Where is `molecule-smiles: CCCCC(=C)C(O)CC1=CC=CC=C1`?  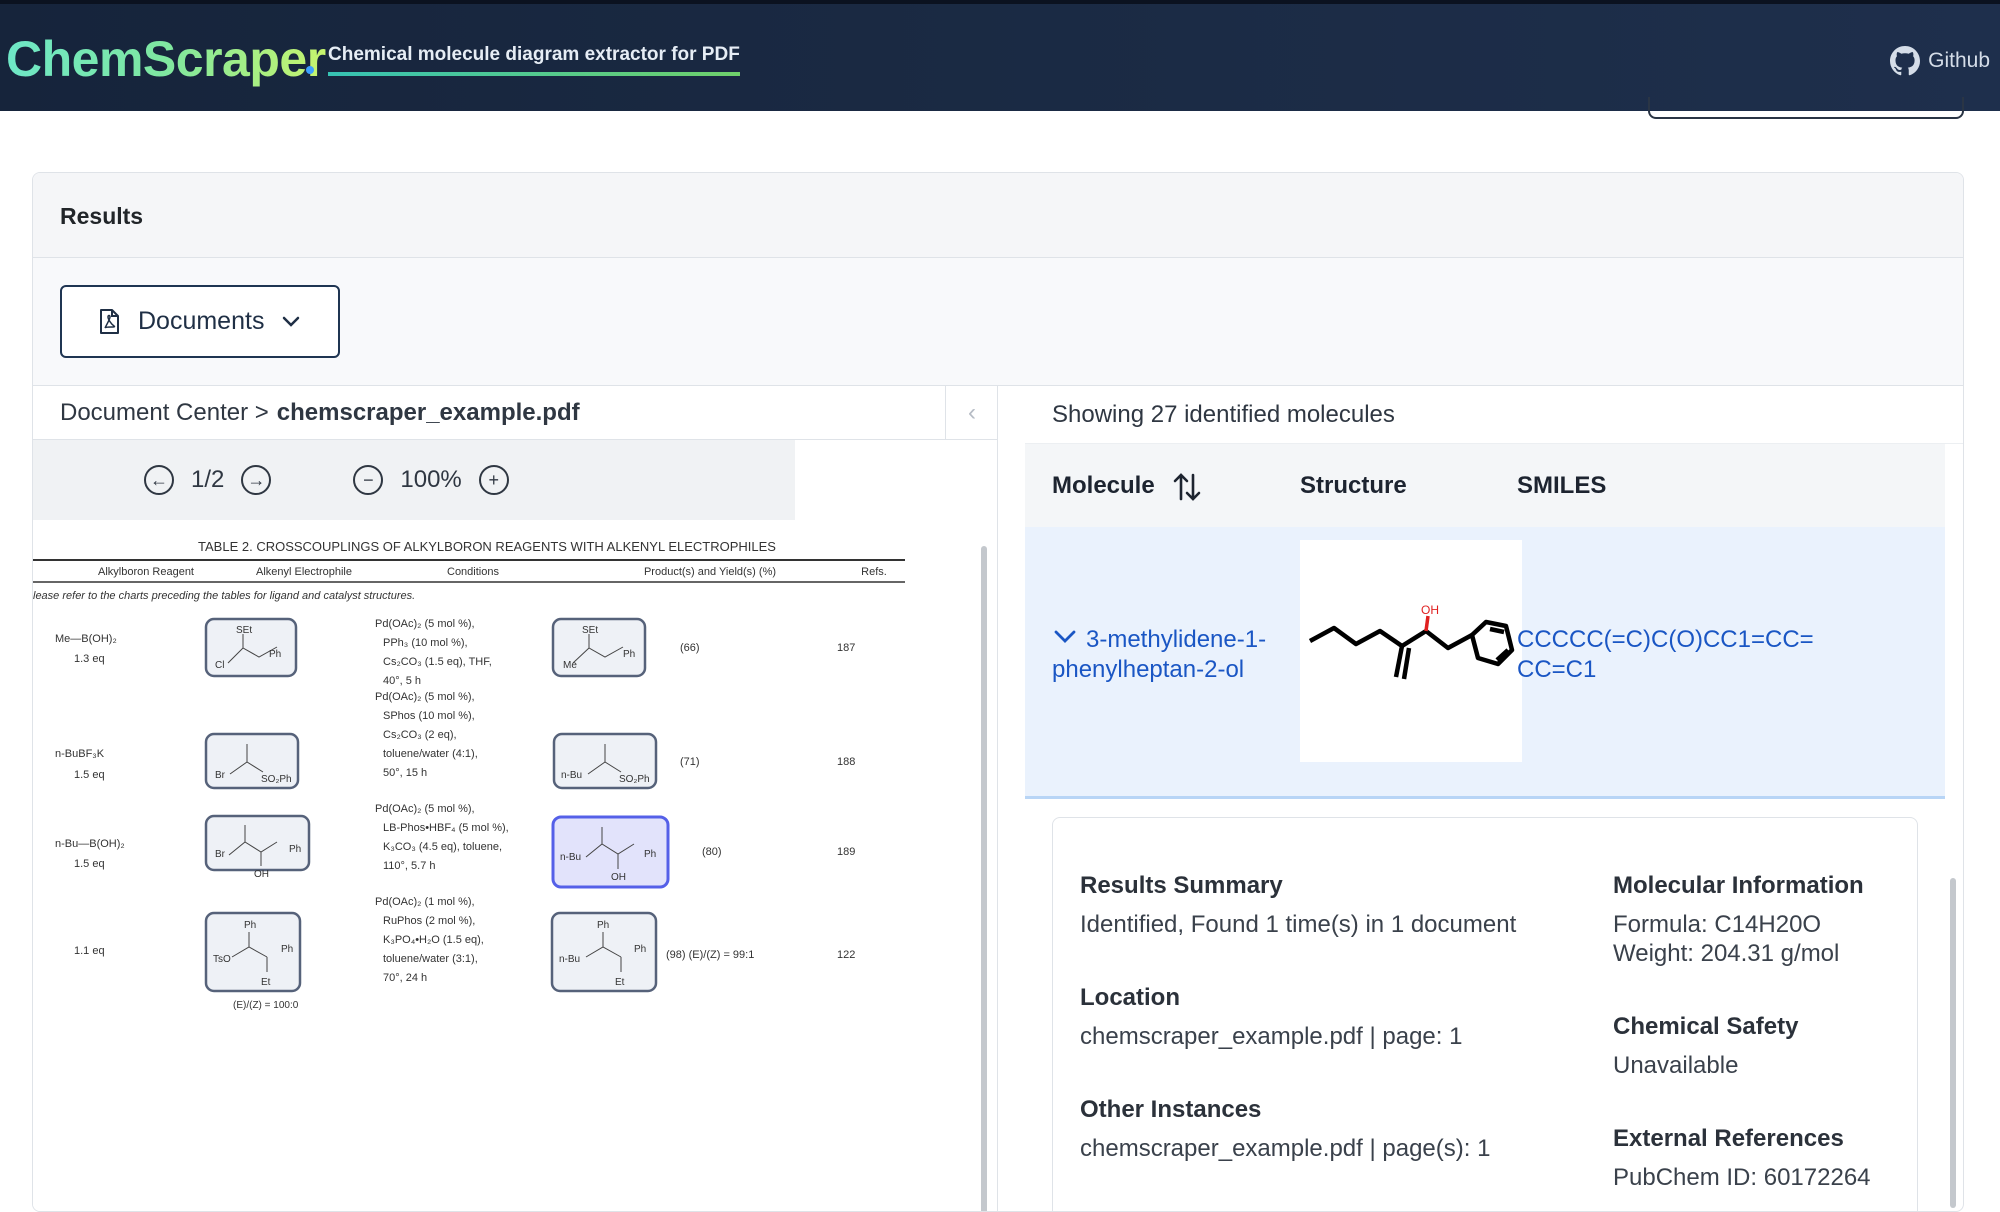 molecule-smiles: CCCCC(=C)C(O)CC1=CC=CC=C1 is located at coordinates (1667, 655).